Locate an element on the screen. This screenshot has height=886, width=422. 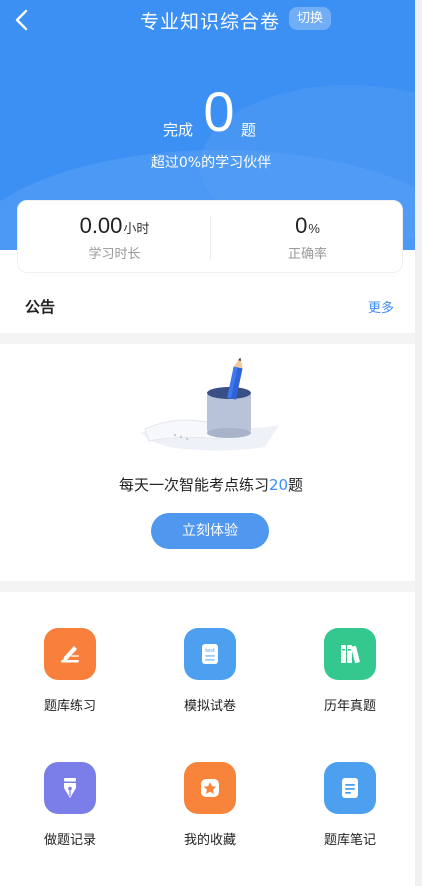
daily-text-before: 每天一次智能考点练习 is located at coordinates (193, 485).